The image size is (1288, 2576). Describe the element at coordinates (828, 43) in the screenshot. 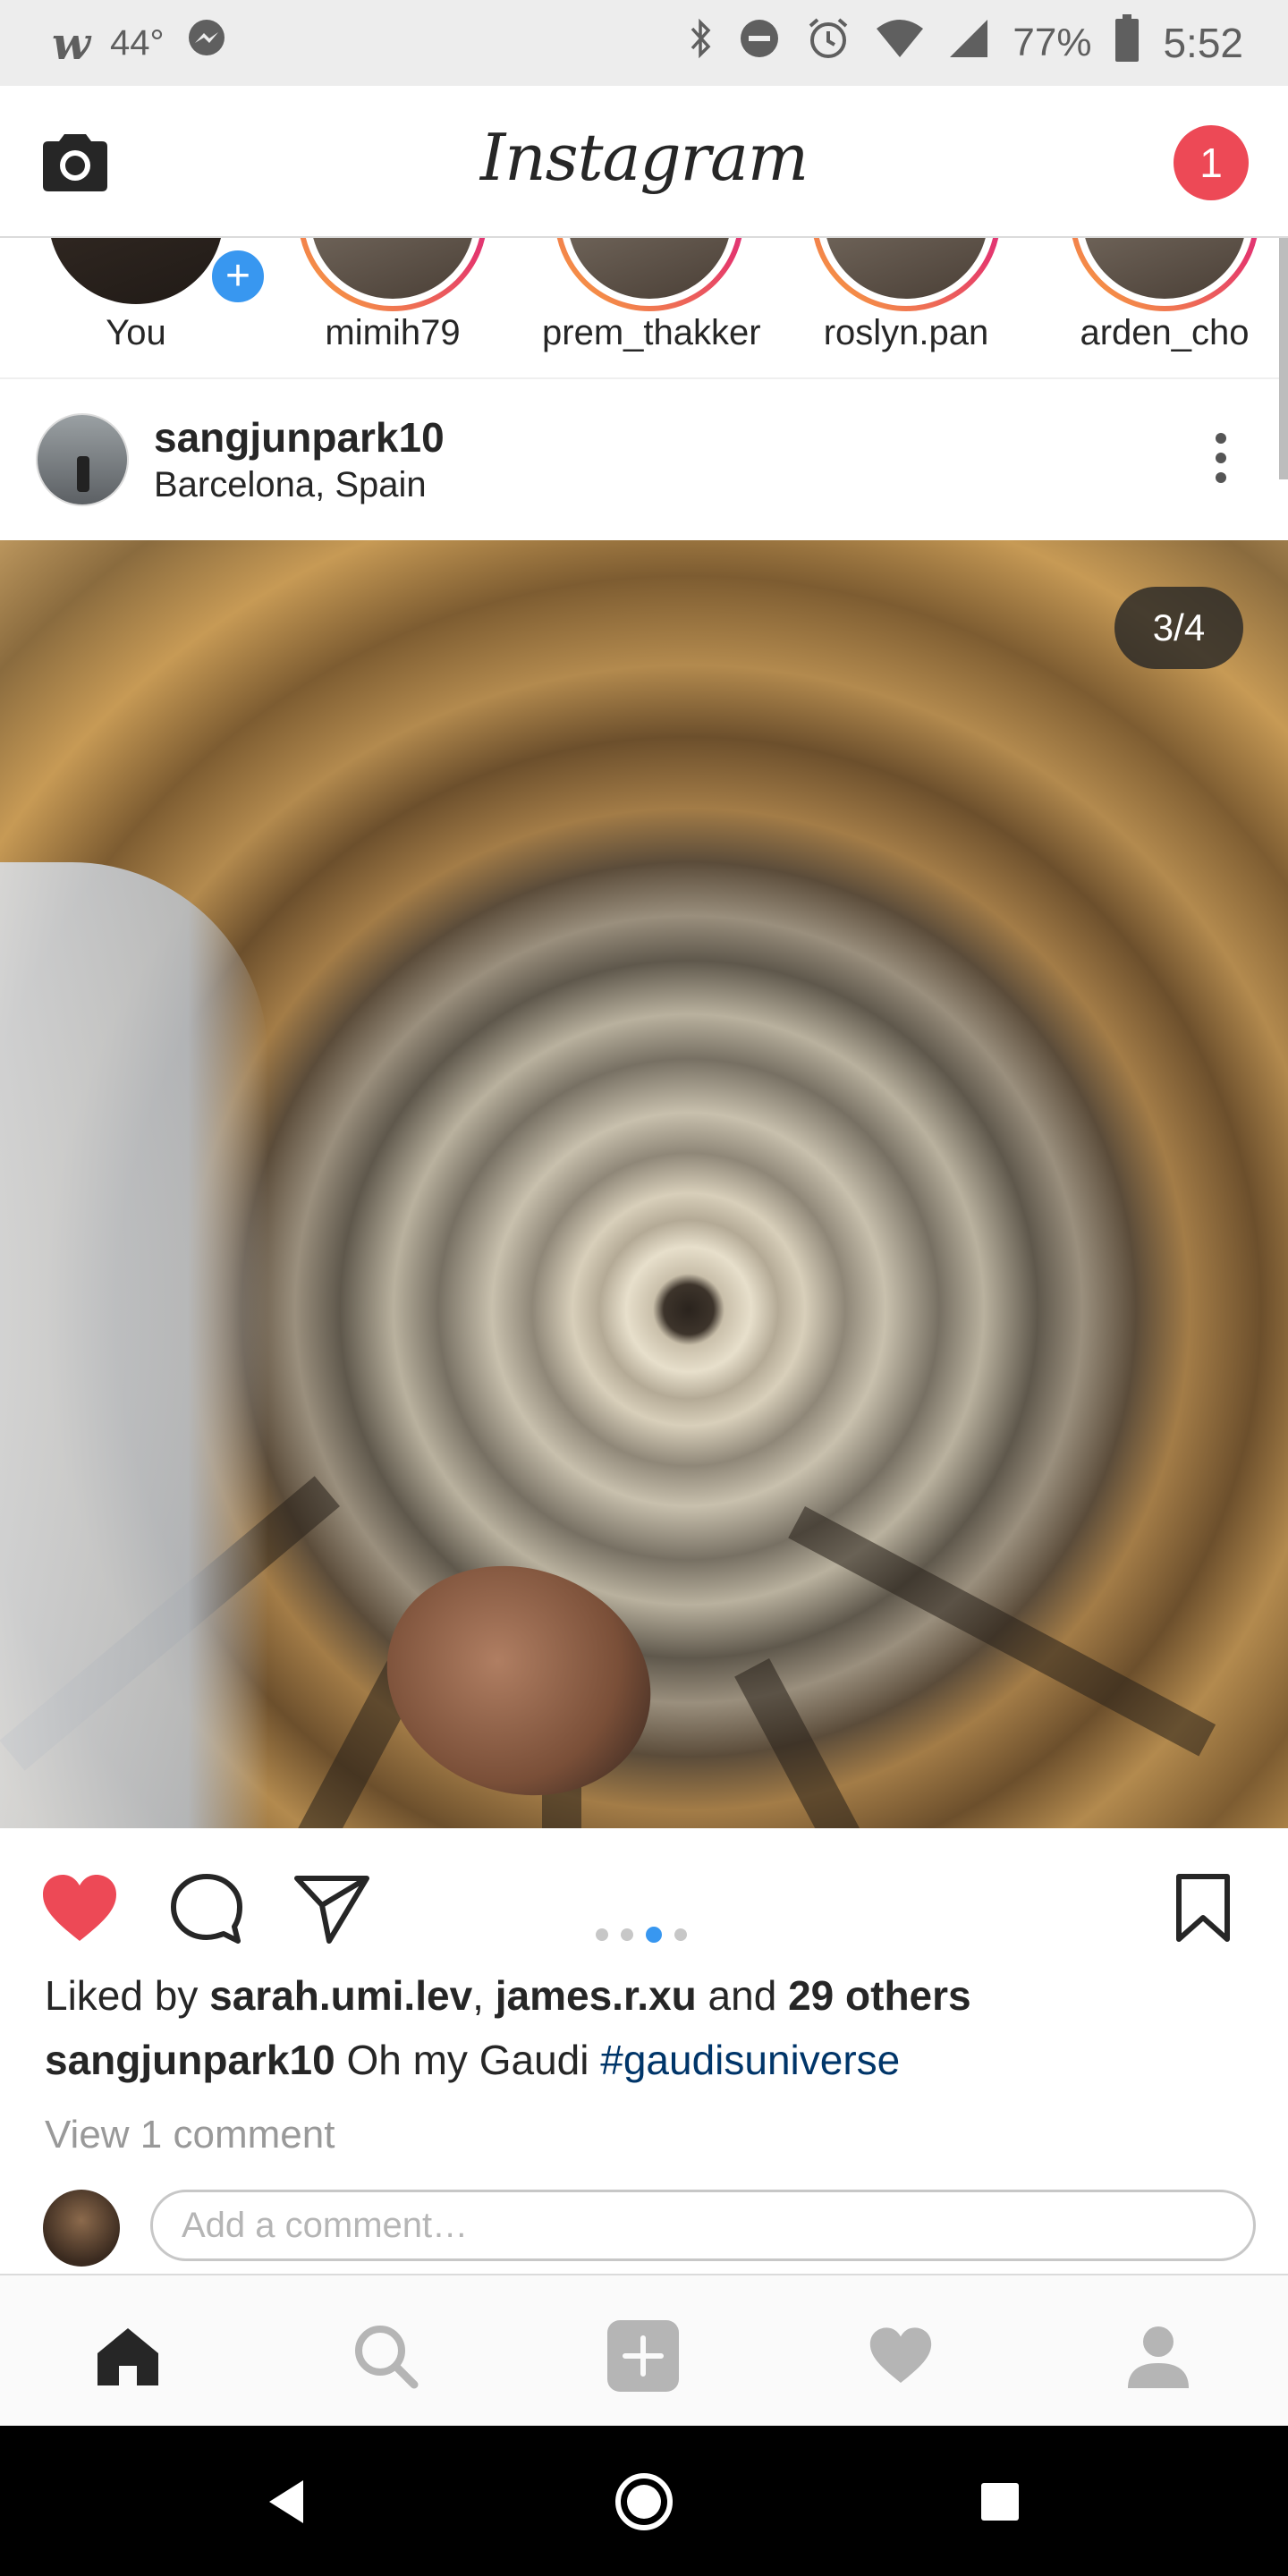

I see `alarm-icon` at that location.